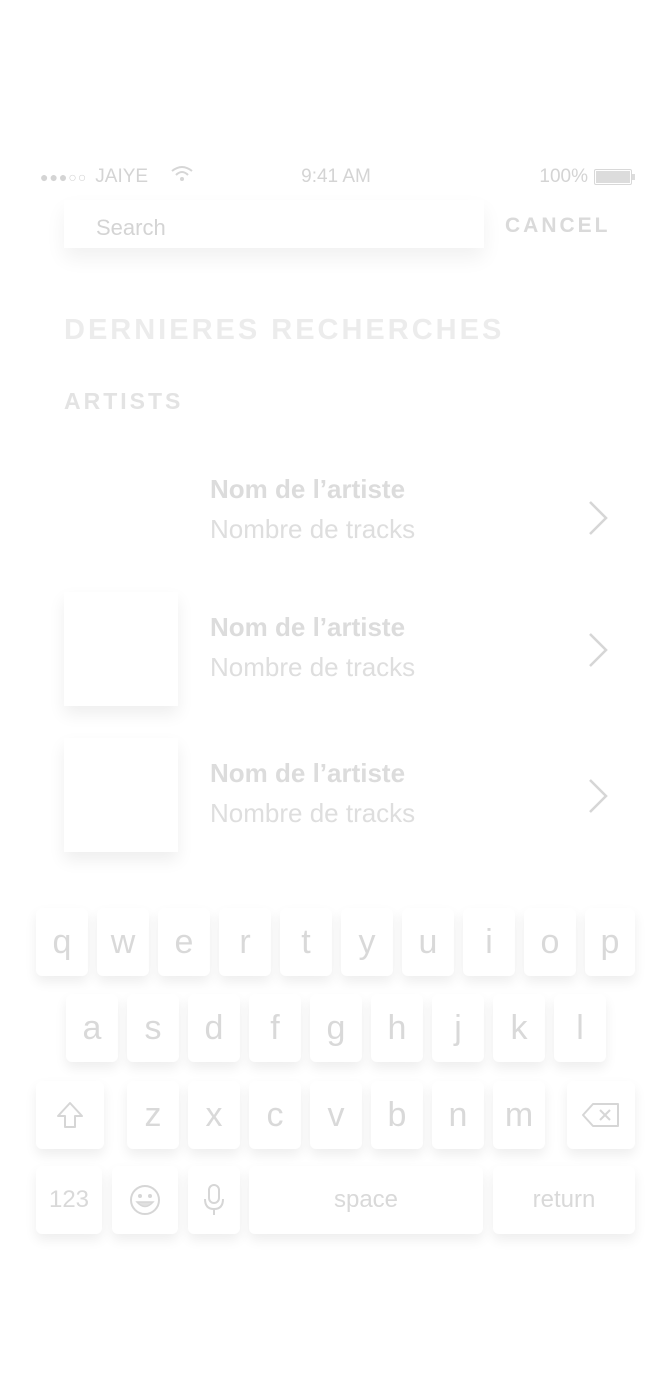  What do you see at coordinates (123, 942) in the screenshot?
I see `key-w: w` at bounding box center [123, 942].